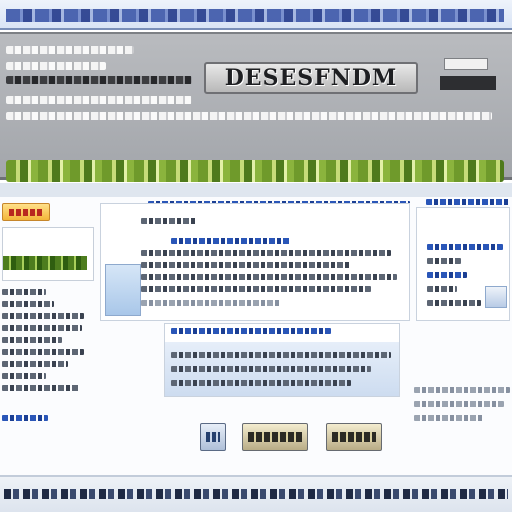  Describe the element at coordinates (462, 336) in the screenshot. I see `right-sidebar` at that location.